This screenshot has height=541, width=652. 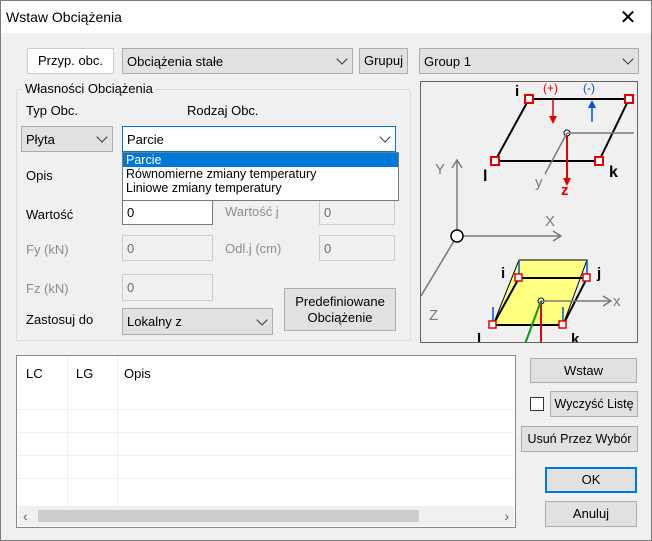 What do you see at coordinates (154, 321) in the screenshot?
I see `apply-to-value: Lokalny z` at bounding box center [154, 321].